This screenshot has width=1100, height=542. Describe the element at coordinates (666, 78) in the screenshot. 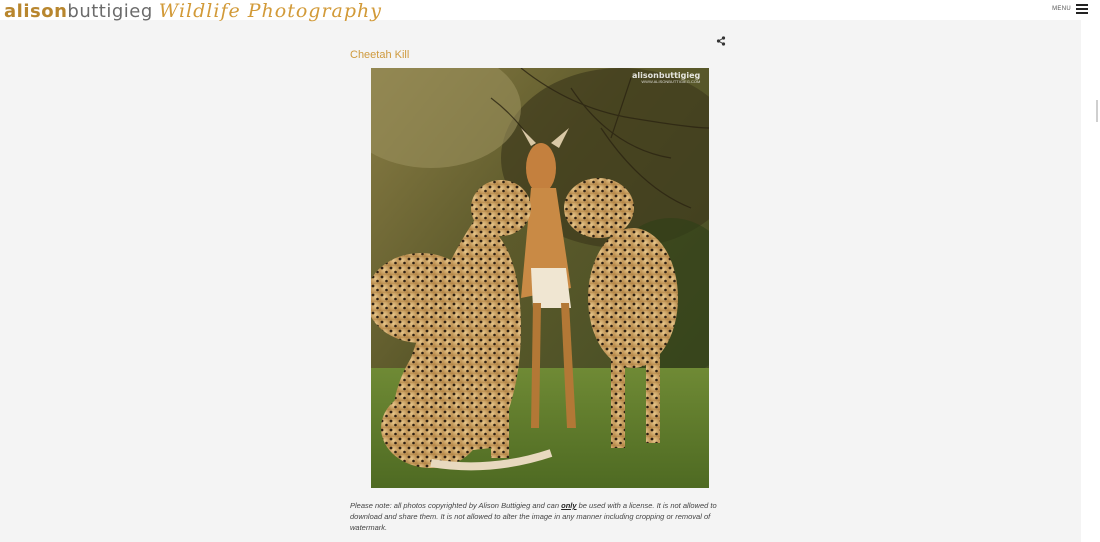

I see `photo-watermark: alisonbuttigieg WWW.ALISONBUTTIGIEG.COM` at that location.